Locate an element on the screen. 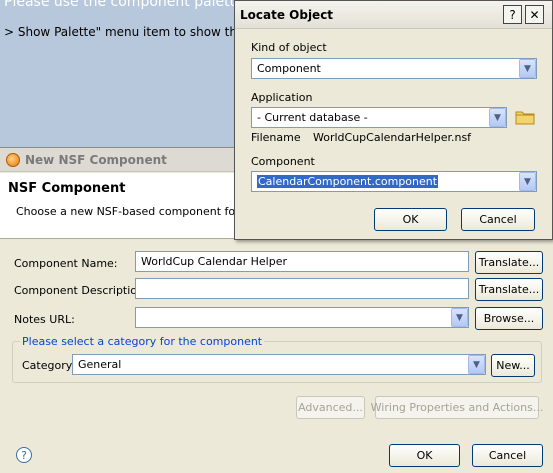  category-select: General is located at coordinates (279, 364).